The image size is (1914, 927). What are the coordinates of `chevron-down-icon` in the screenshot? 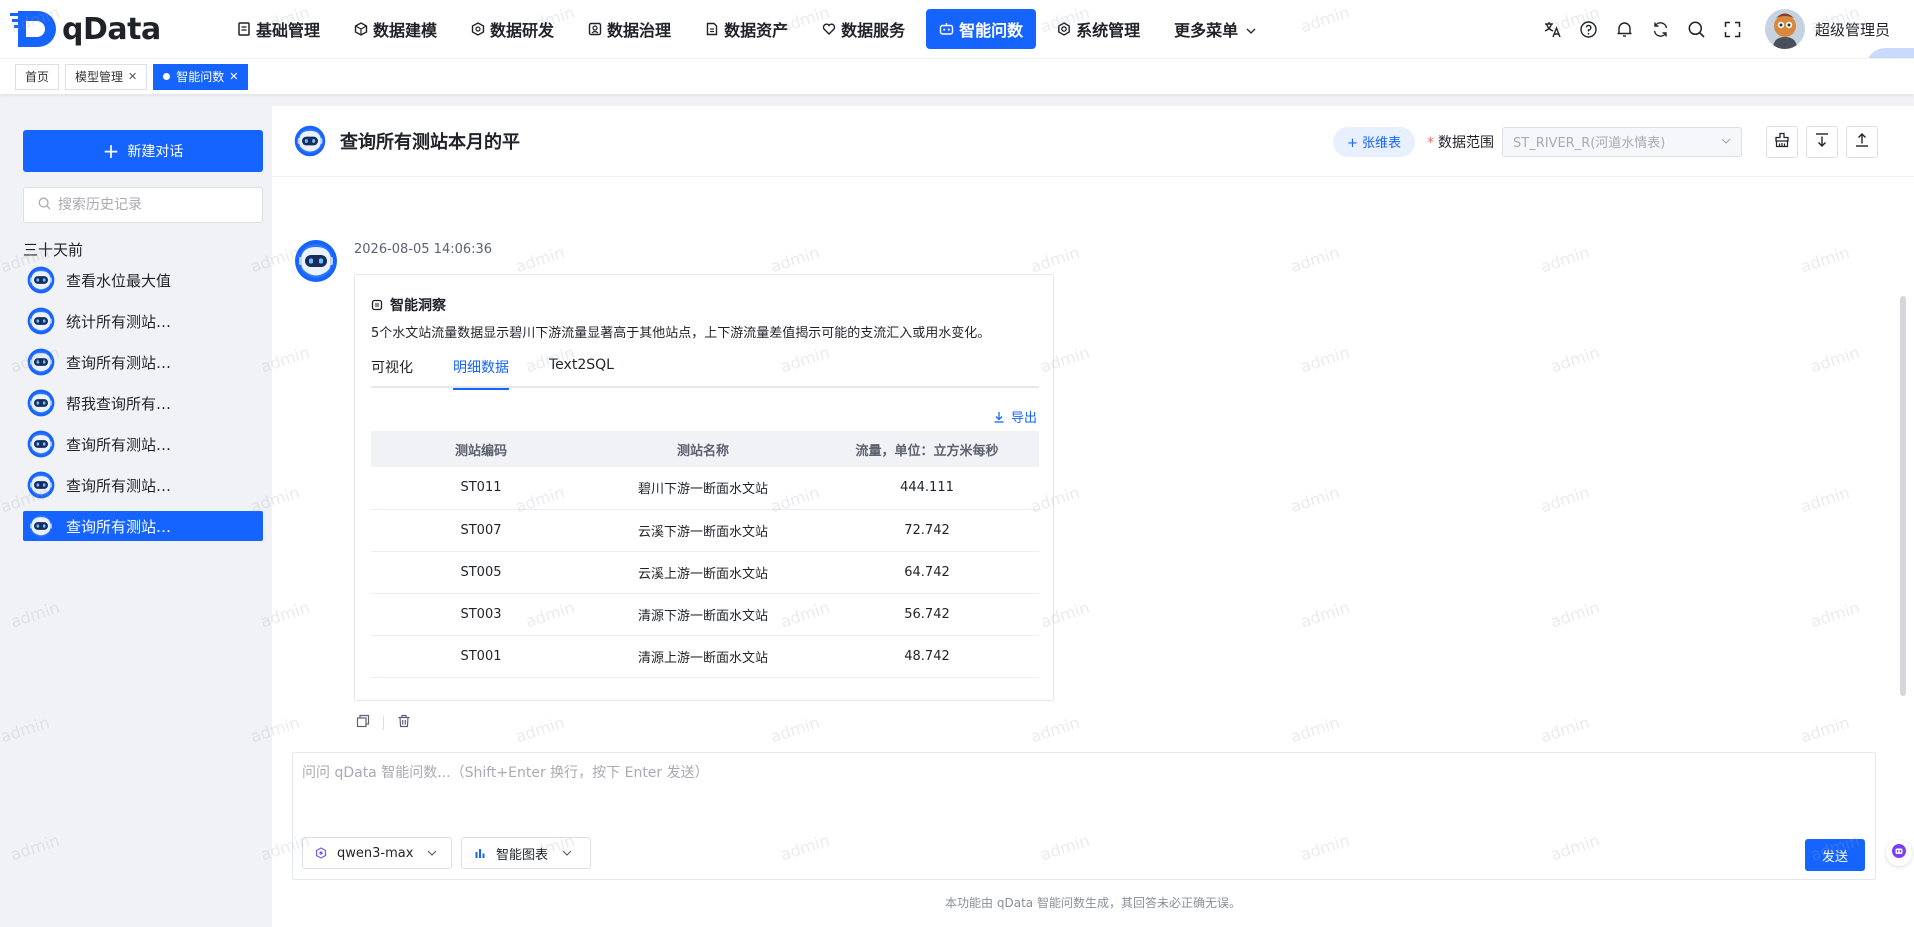 It's located at (432, 853).